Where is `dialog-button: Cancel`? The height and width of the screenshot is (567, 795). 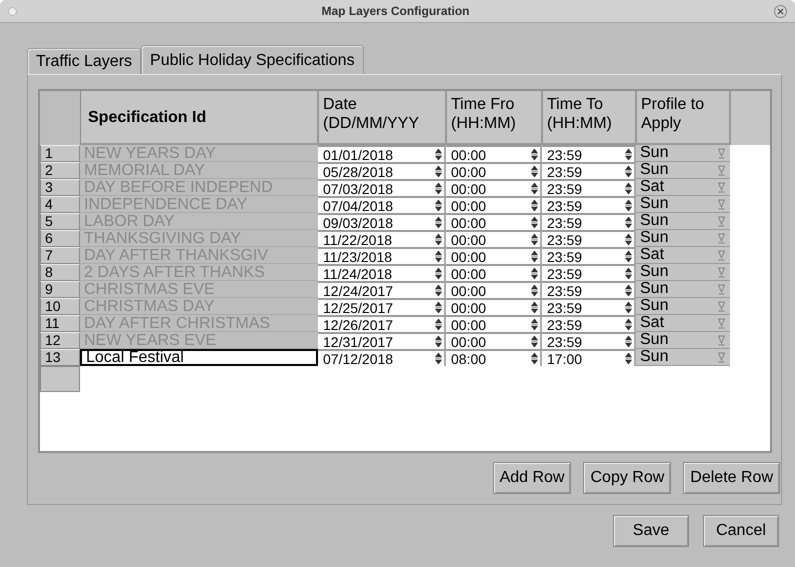 dialog-button: Cancel is located at coordinates (741, 531).